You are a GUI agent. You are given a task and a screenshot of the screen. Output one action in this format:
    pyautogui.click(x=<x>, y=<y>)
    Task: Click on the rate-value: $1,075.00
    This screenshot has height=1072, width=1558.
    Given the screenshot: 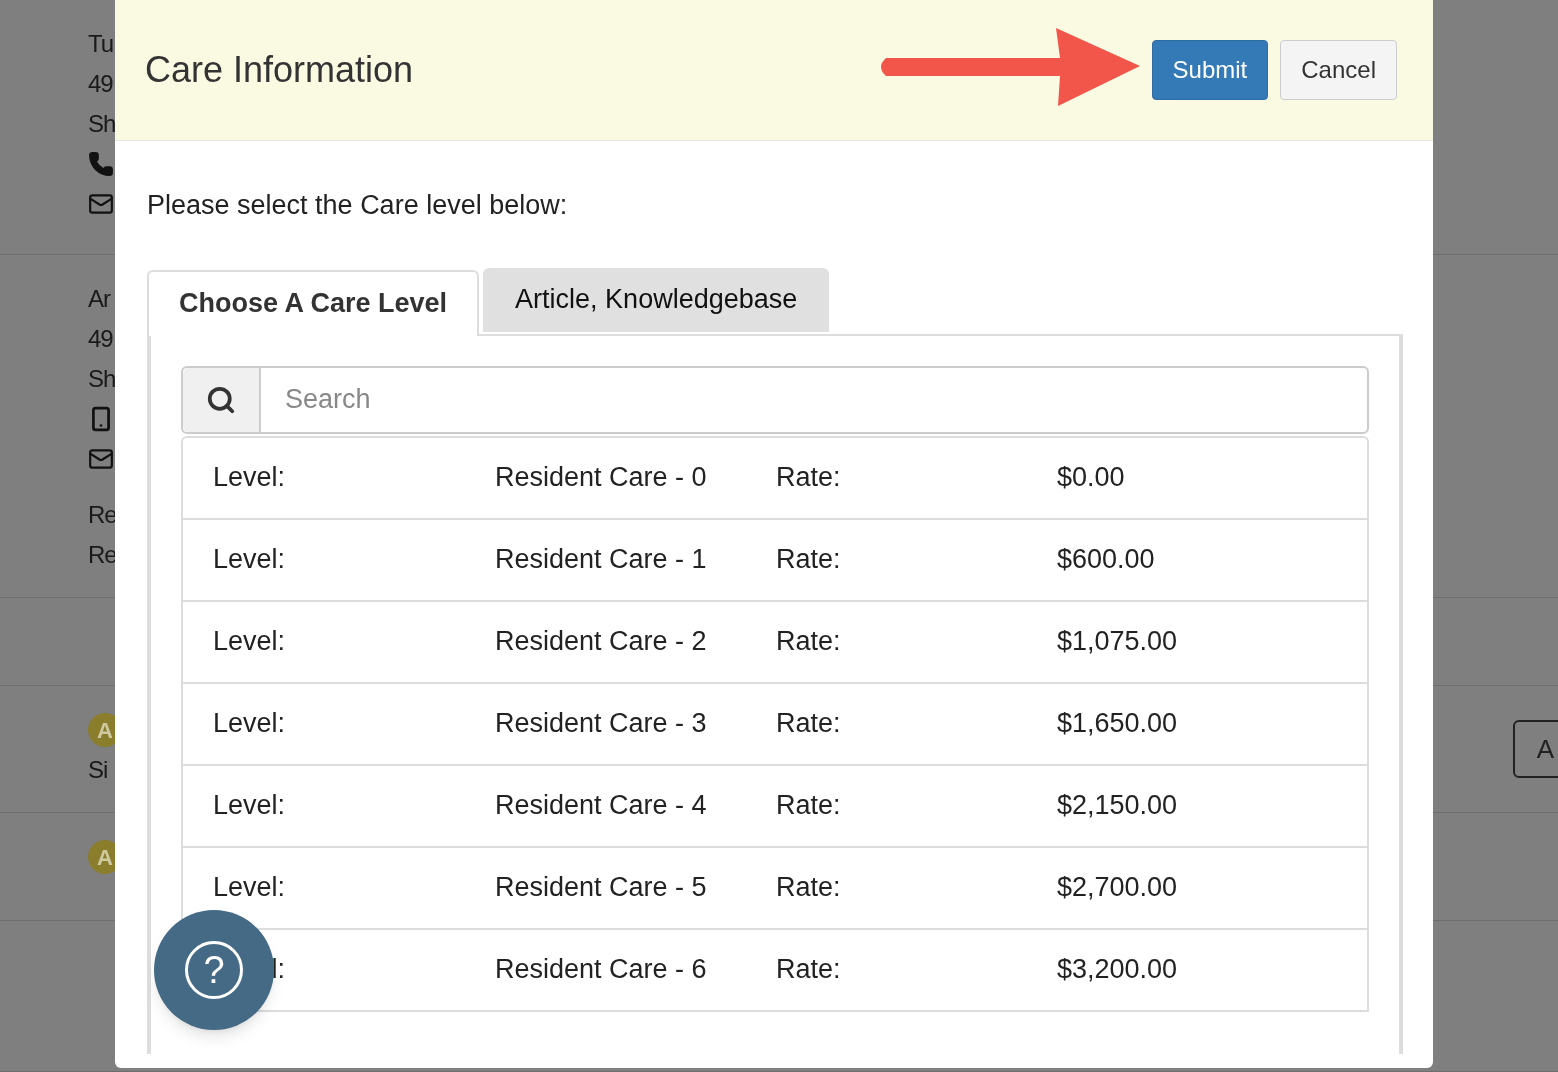 What is the action you would take?
    pyautogui.click(x=1117, y=642)
    